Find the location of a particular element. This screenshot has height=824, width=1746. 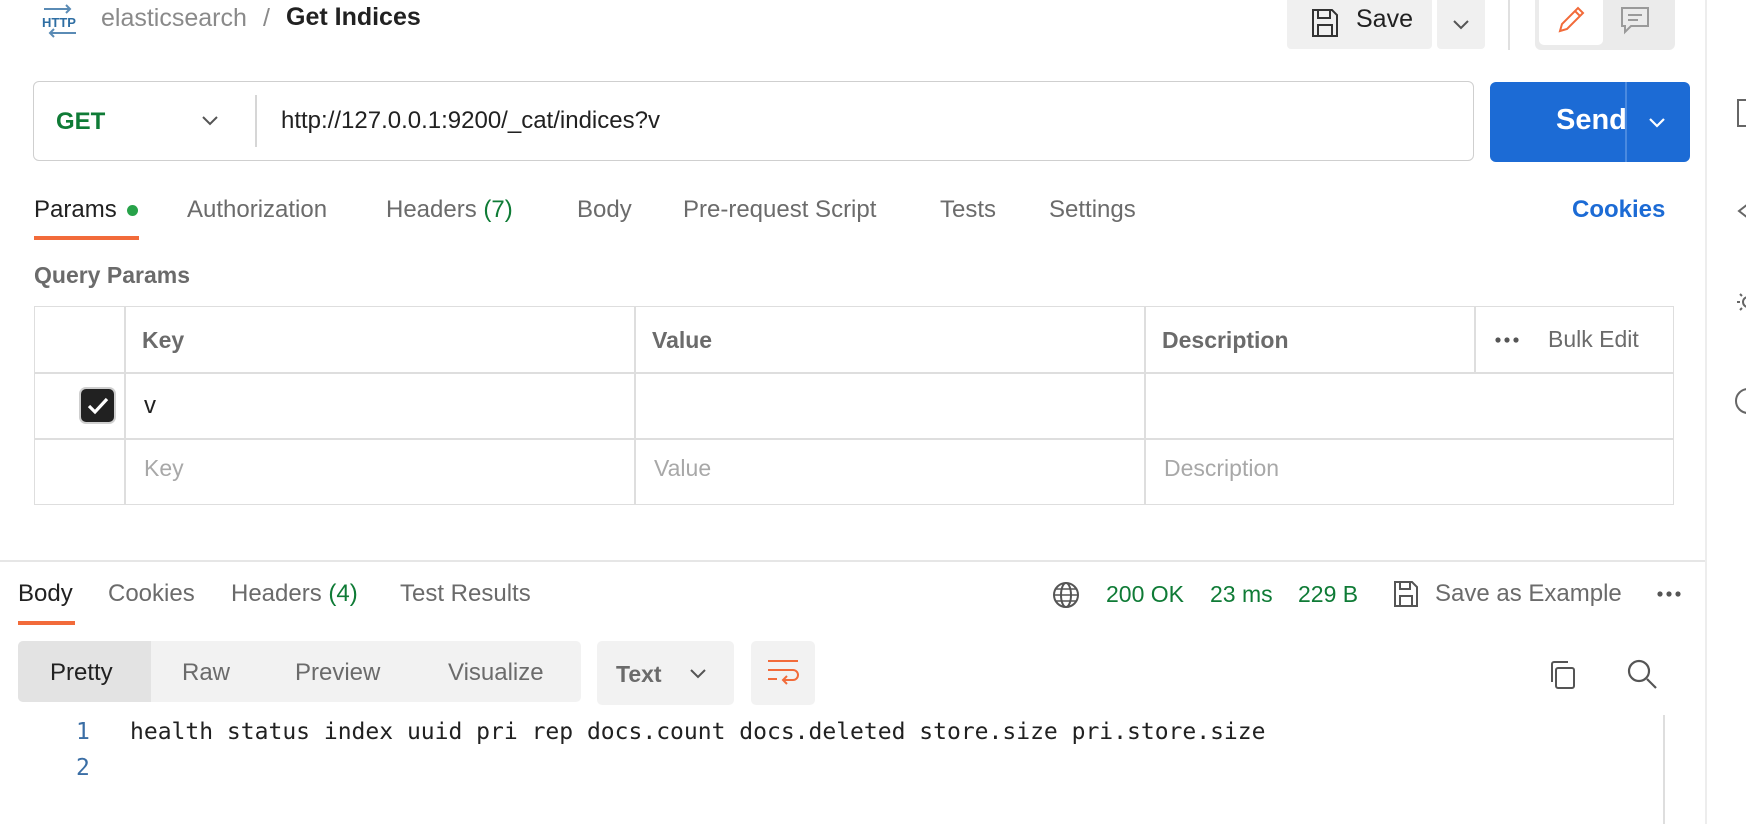

save-button: Save is located at coordinates (1359, 24).